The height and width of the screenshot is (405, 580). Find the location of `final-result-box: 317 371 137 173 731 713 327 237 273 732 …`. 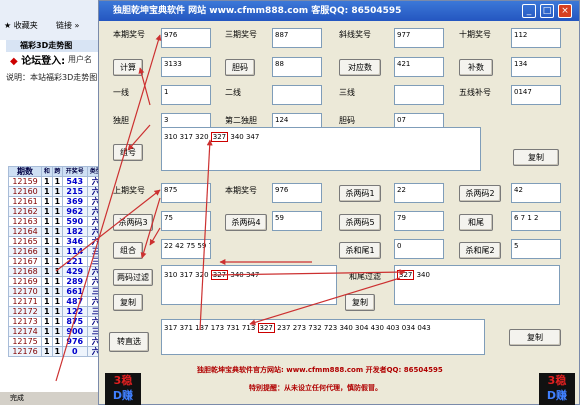

final-result-box: 317 371 137 173 731 713 327 237 273 732 … is located at coordinates (323, 337).